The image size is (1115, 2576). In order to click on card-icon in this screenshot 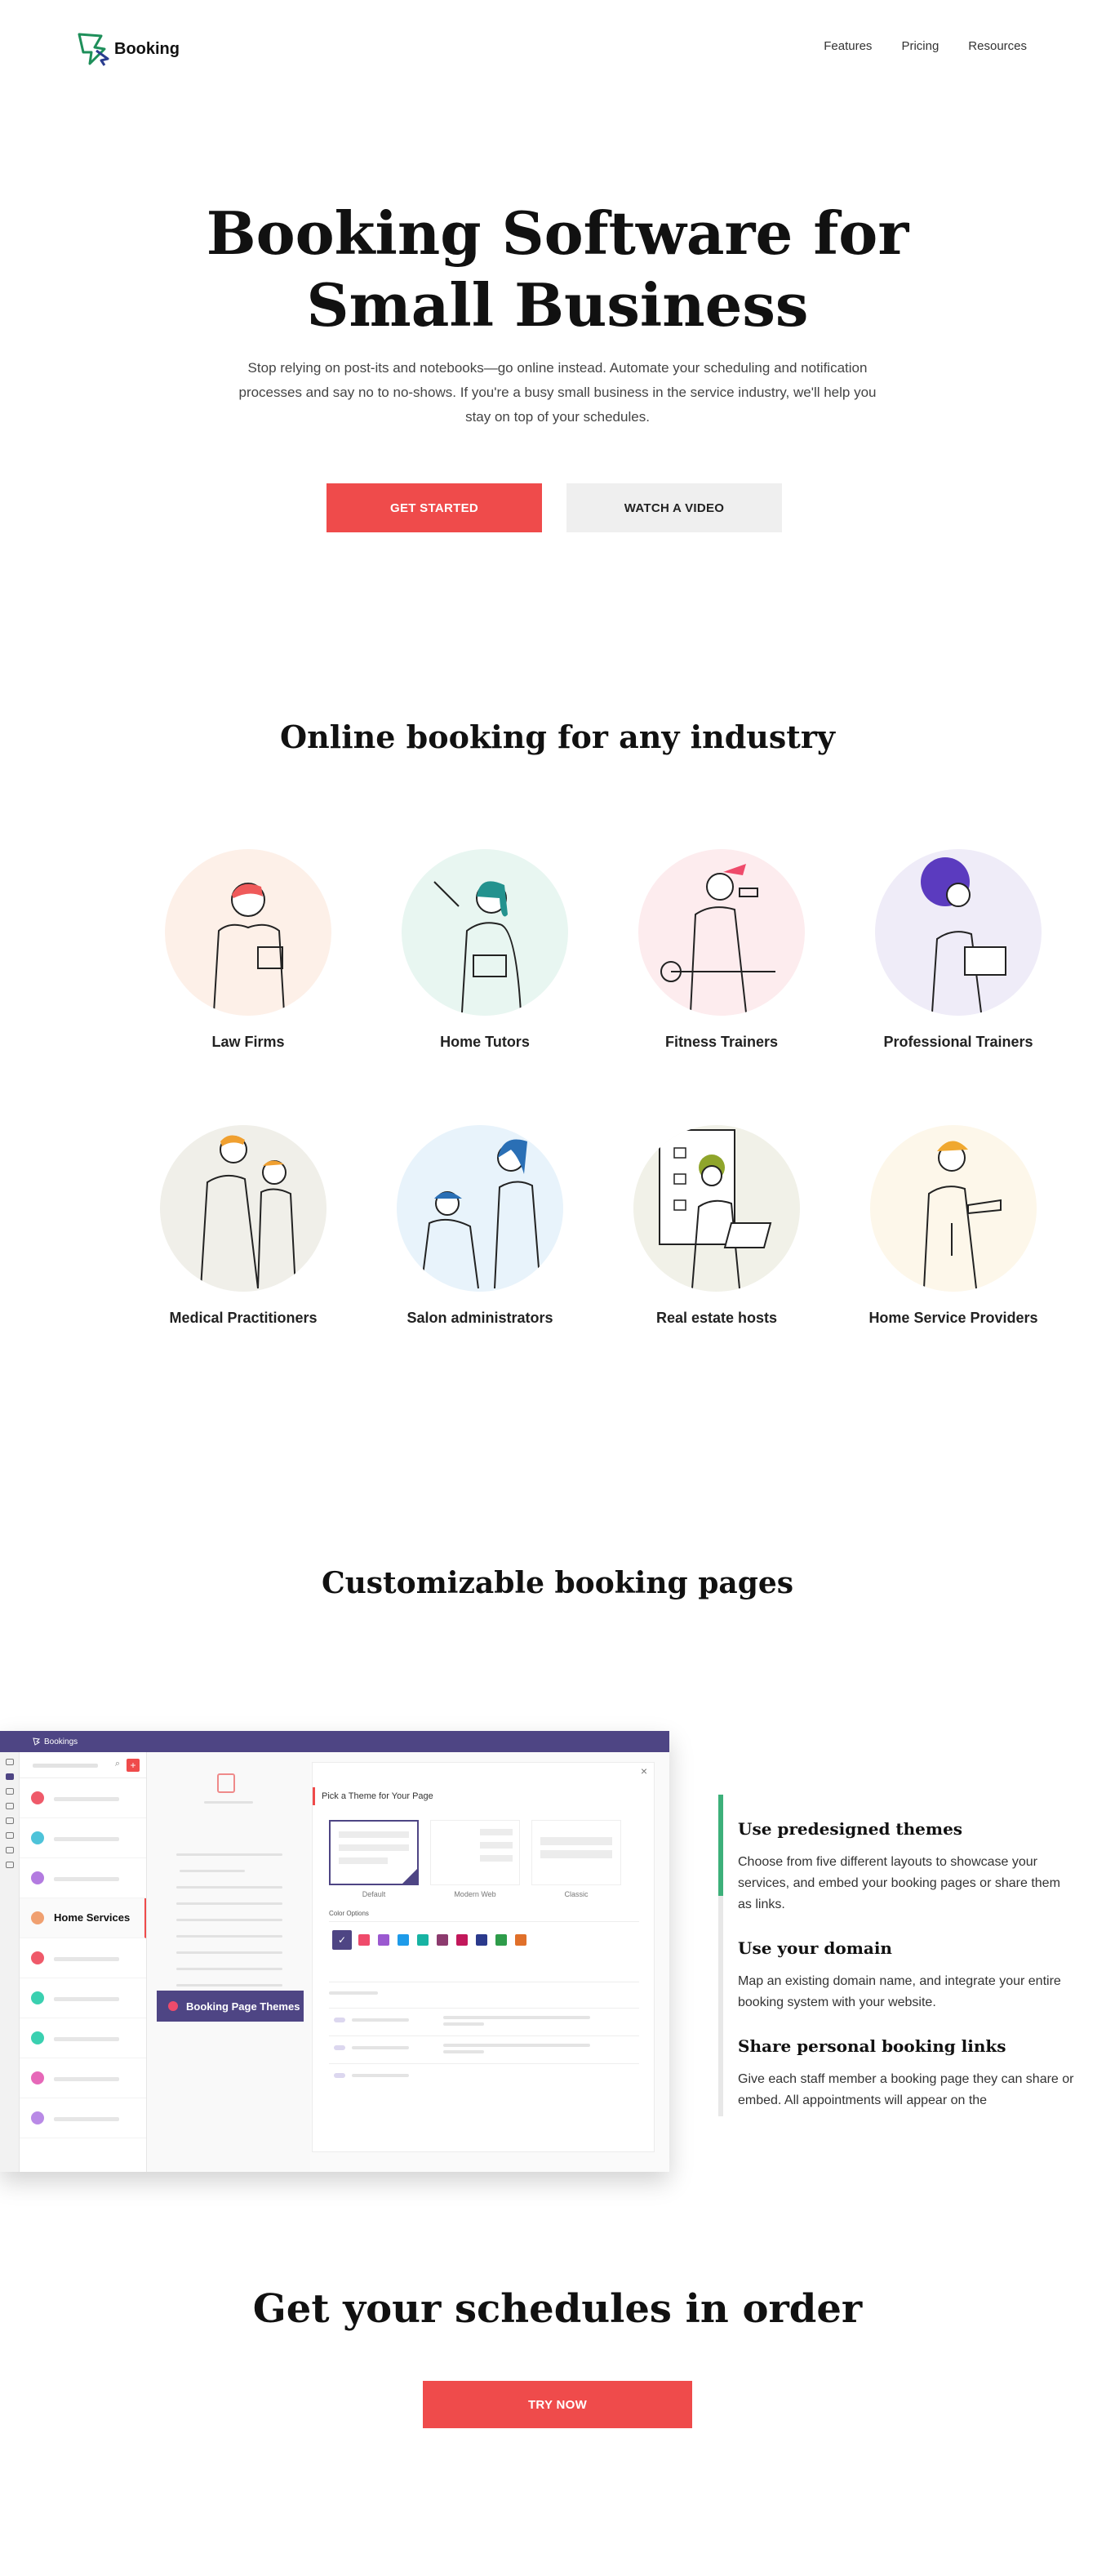, I will do `click(10, 1836)`.